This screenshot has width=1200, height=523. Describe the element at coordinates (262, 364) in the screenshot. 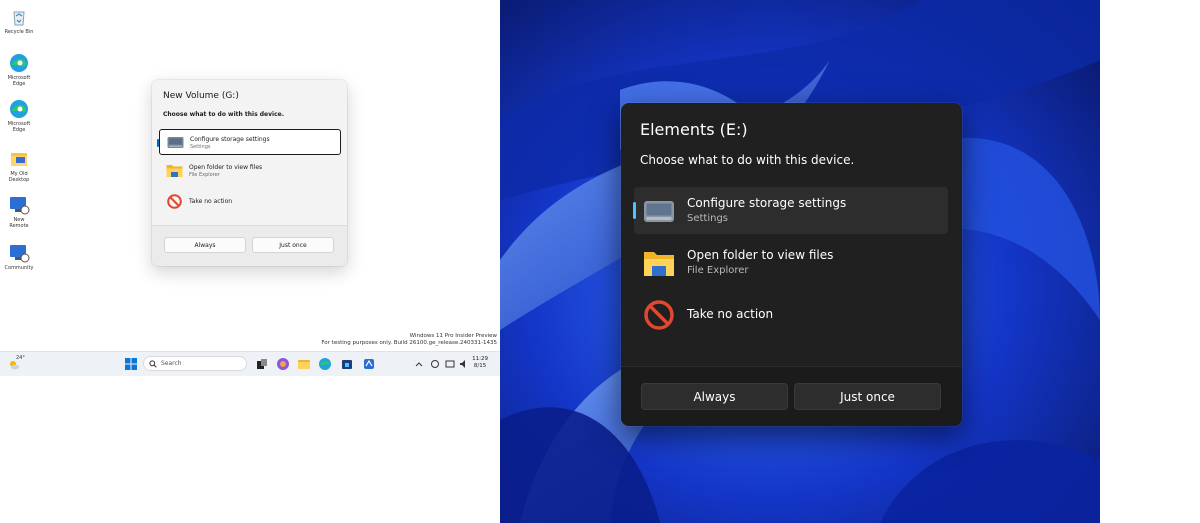

I see `task-view-icon` at that location.